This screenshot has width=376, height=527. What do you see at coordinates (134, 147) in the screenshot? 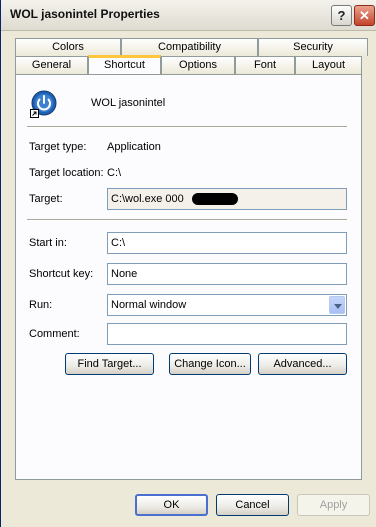
I see `target-type-value: Application` at bounding box center [134, 147].